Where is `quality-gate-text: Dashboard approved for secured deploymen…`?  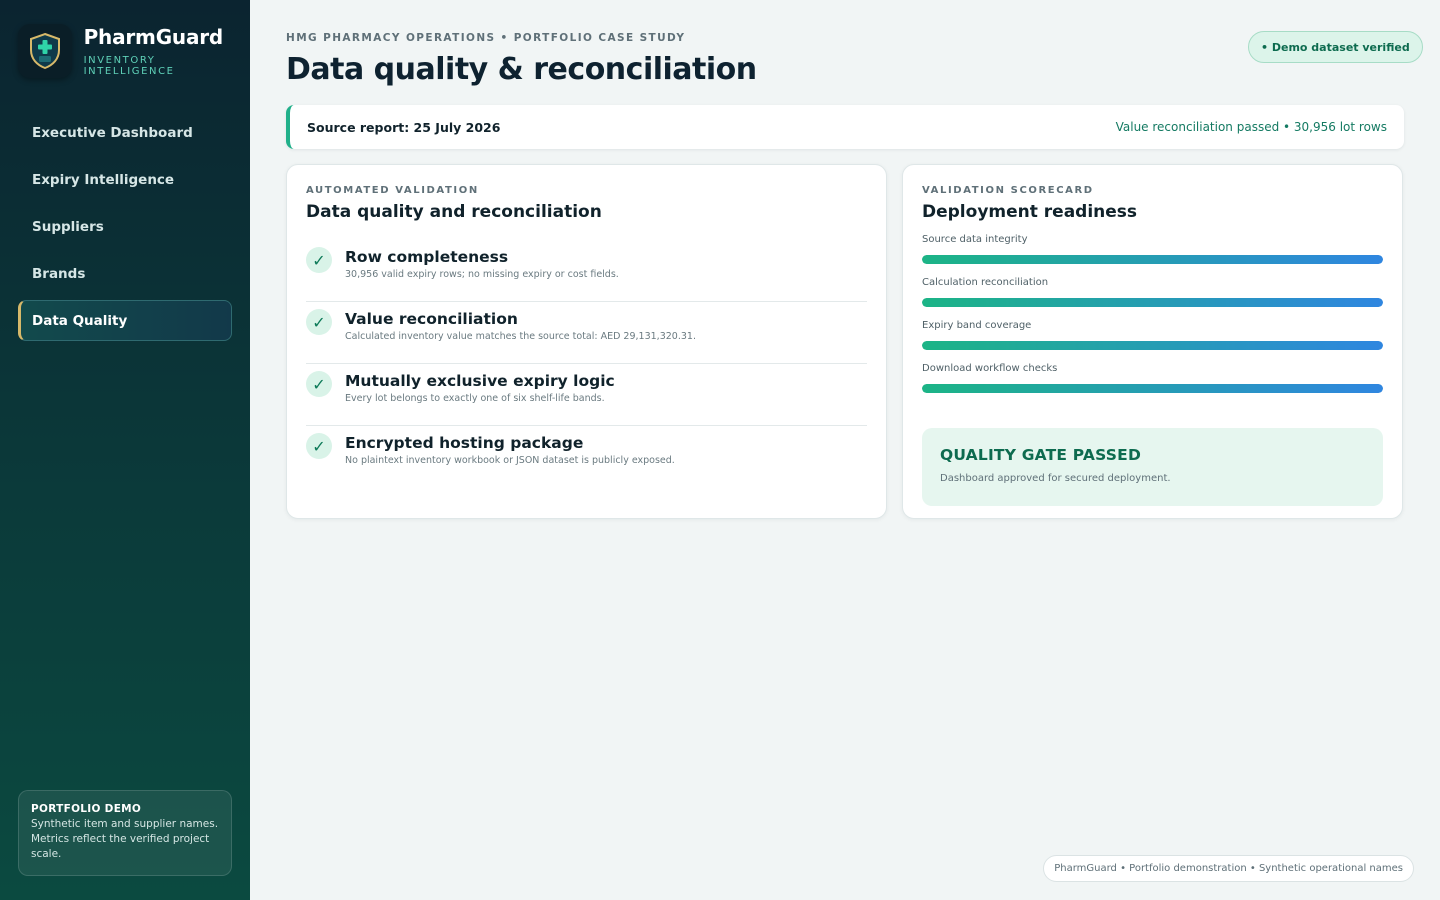 quality-gate-text: Dashboard approved for secured deploymen… is located at coordinates (1055, 478).